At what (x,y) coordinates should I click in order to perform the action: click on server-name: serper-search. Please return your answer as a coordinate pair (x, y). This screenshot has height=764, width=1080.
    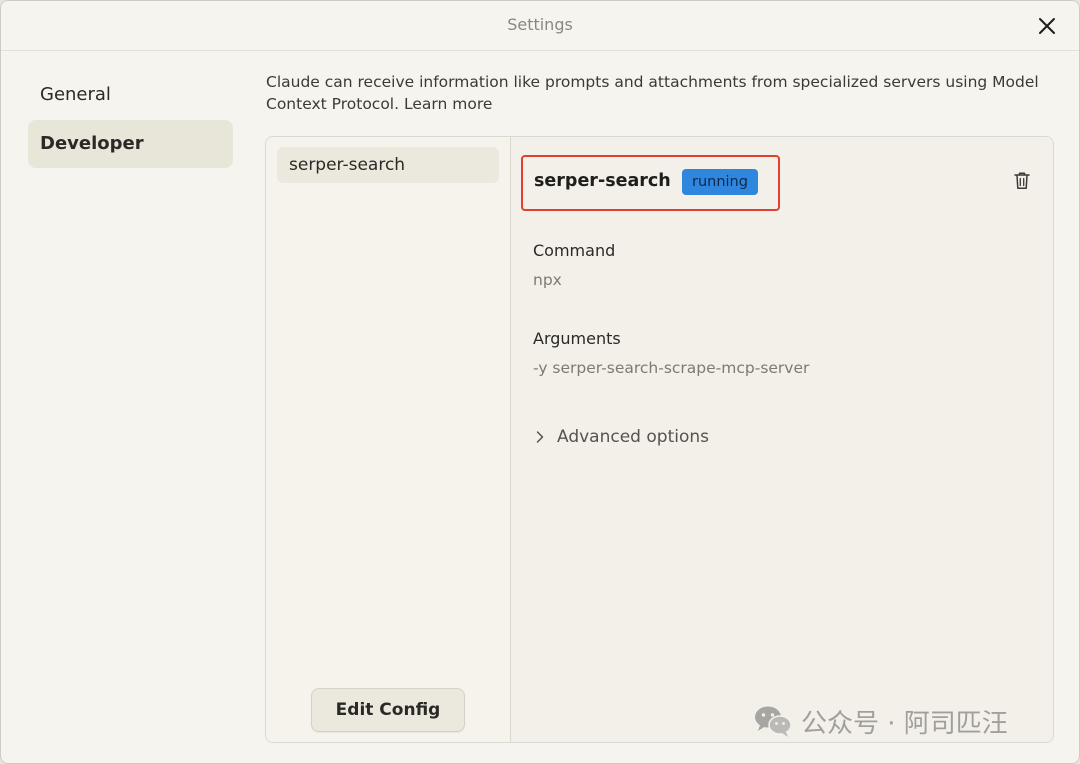
    Looking at the image, I should click on (602, 181).